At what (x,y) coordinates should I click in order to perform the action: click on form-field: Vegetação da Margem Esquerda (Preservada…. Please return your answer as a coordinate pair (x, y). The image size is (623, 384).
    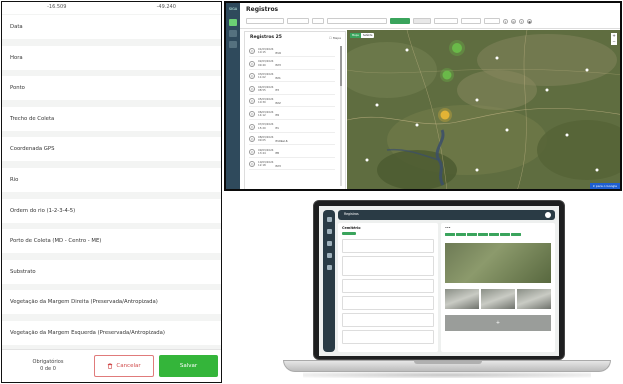
    Looking at the image, I should click on (111, 332).